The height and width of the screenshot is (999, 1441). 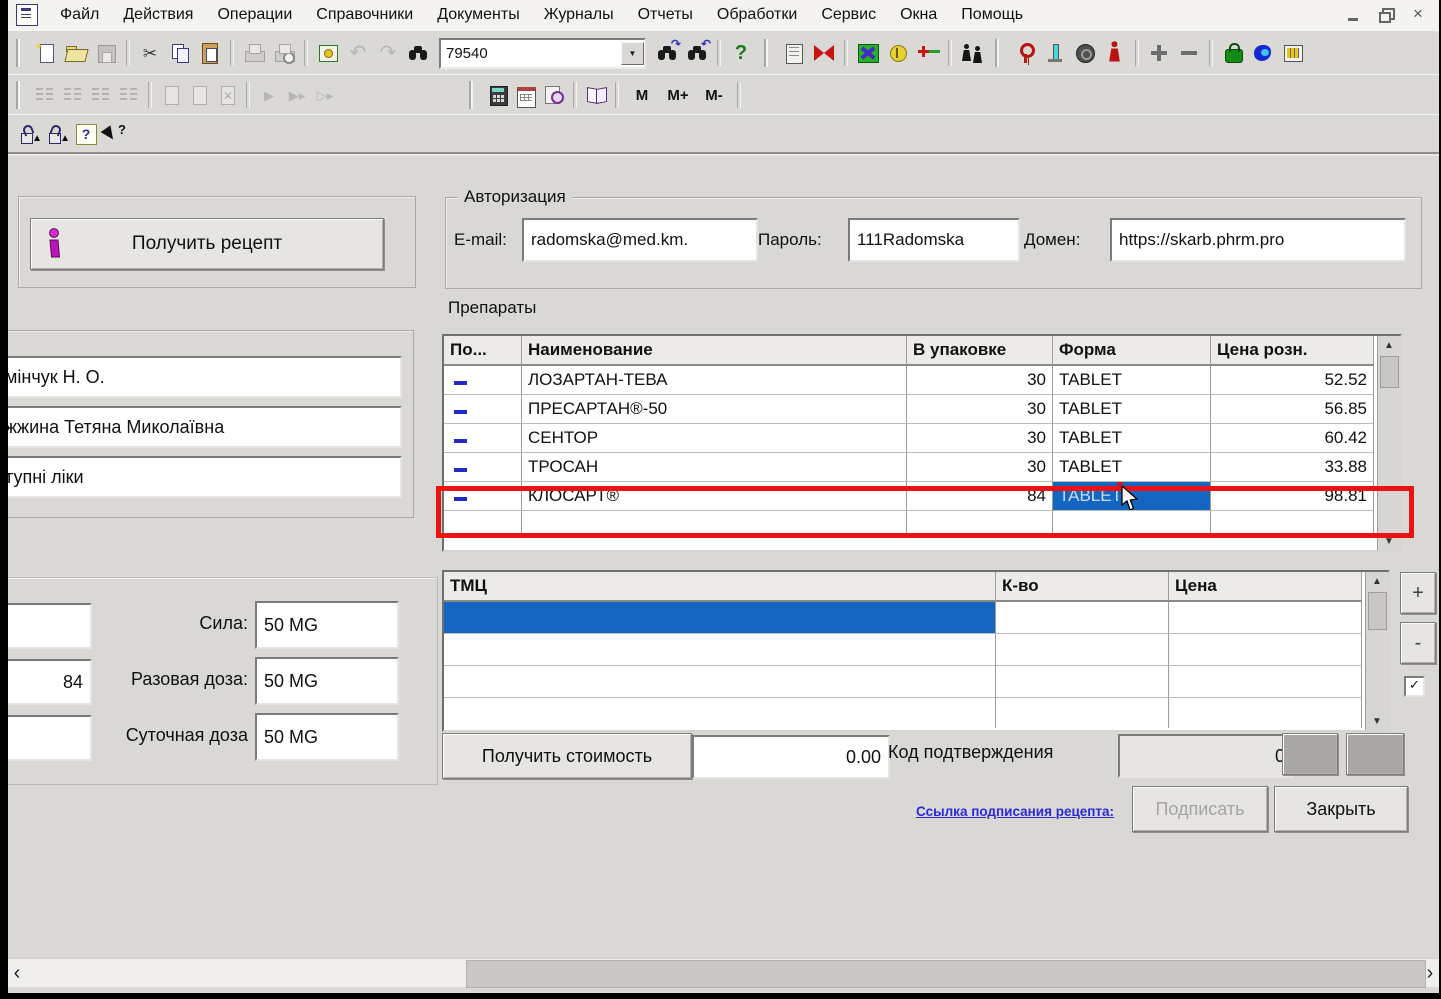 What do you see at coordinates (714, 351) in the screenshot?
I see `drugs-col-name: Наименование` at bounding box center [714, 351].